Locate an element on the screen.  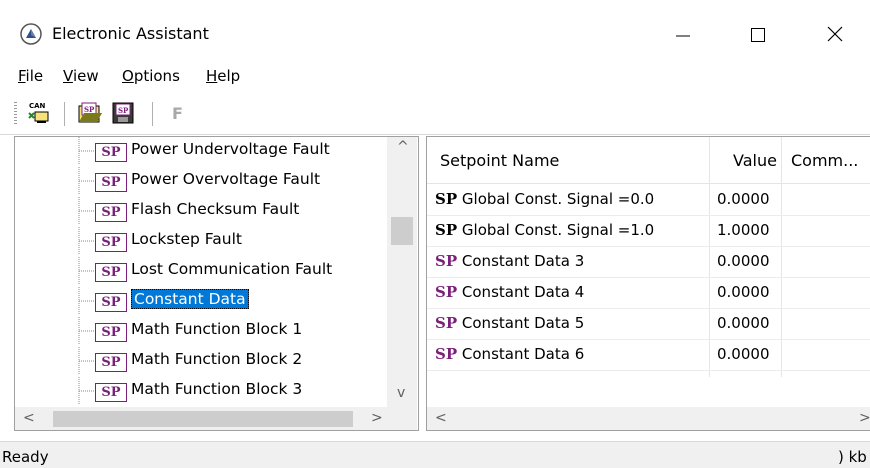
setpoint-name-cell: SP Global Const. Signal =0.0 is located at coordinates (544, 199).